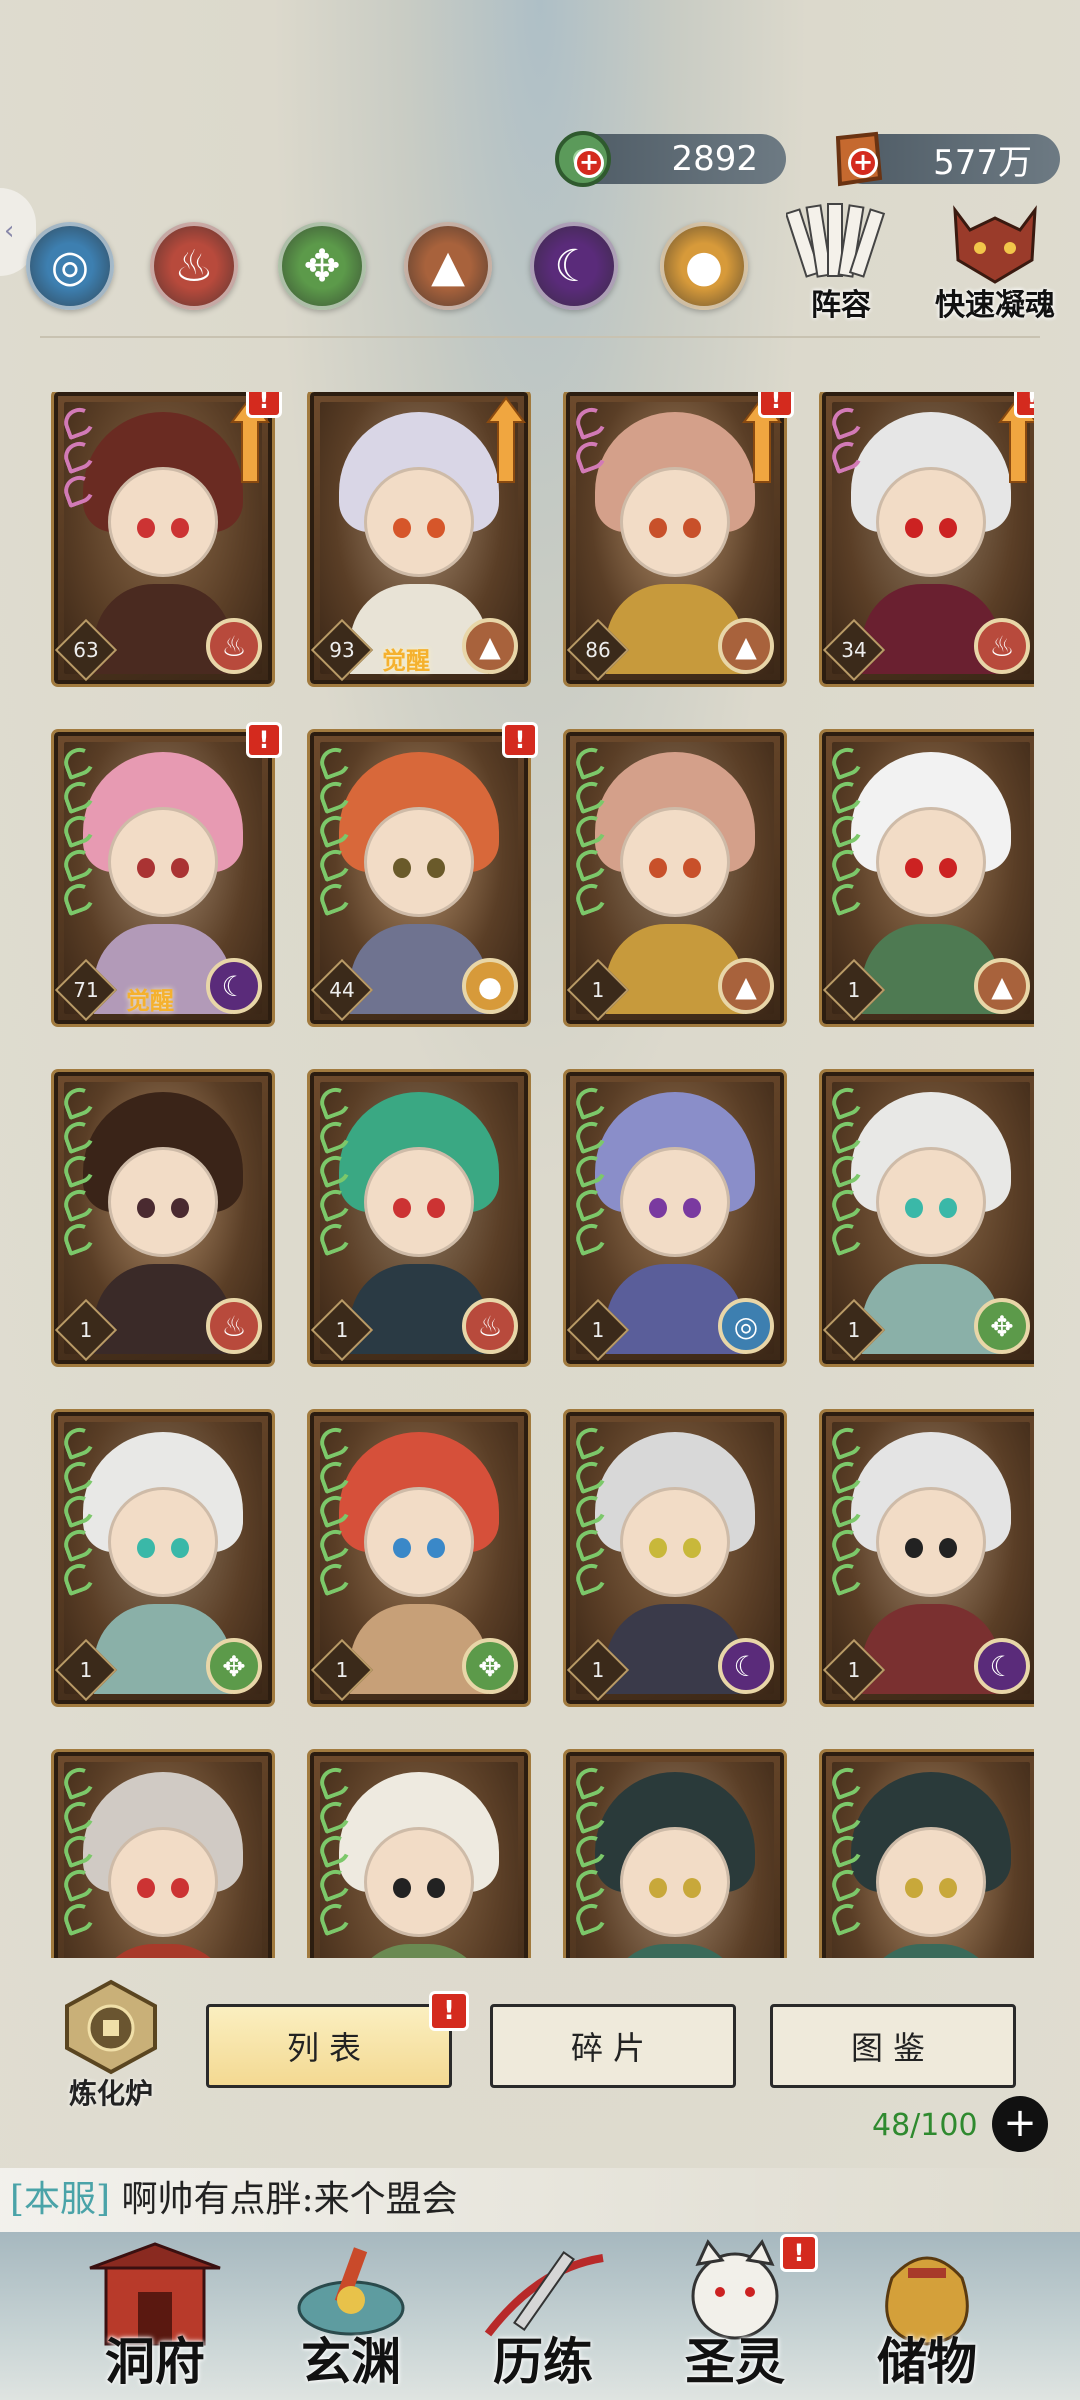 Image resolution: width=1080 pixels, height=2400 pixels. Describe the element at coordinates (735, 2316) in the screenshot. I see `nav-spirit: ! 圣灵` at that location.